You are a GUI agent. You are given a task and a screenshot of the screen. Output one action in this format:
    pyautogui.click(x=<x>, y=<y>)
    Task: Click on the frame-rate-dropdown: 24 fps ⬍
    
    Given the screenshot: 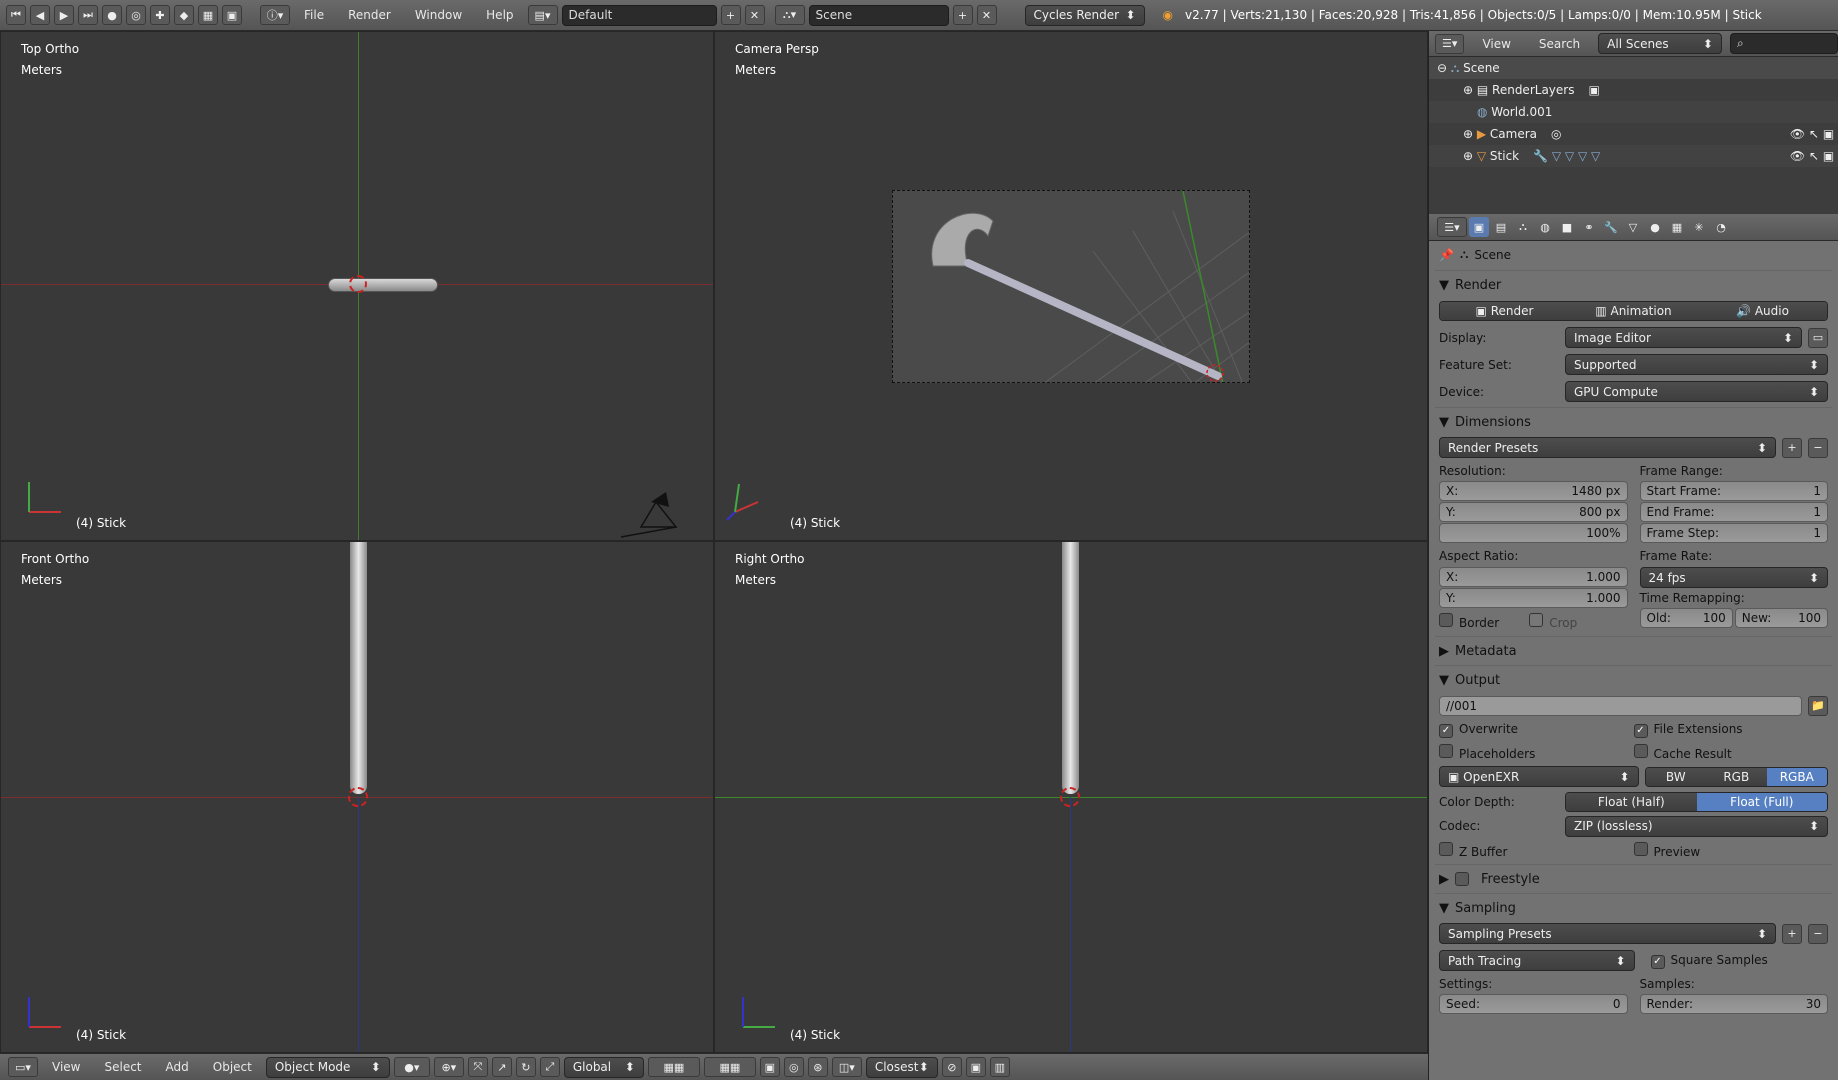 What is the action you would take?
    pyautogui.click(x=1733, y=577)
    